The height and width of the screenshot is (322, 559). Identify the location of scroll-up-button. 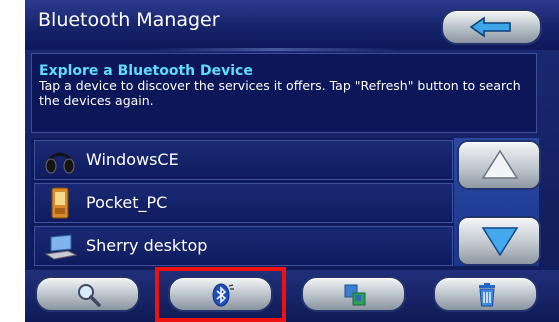
(499, 165).